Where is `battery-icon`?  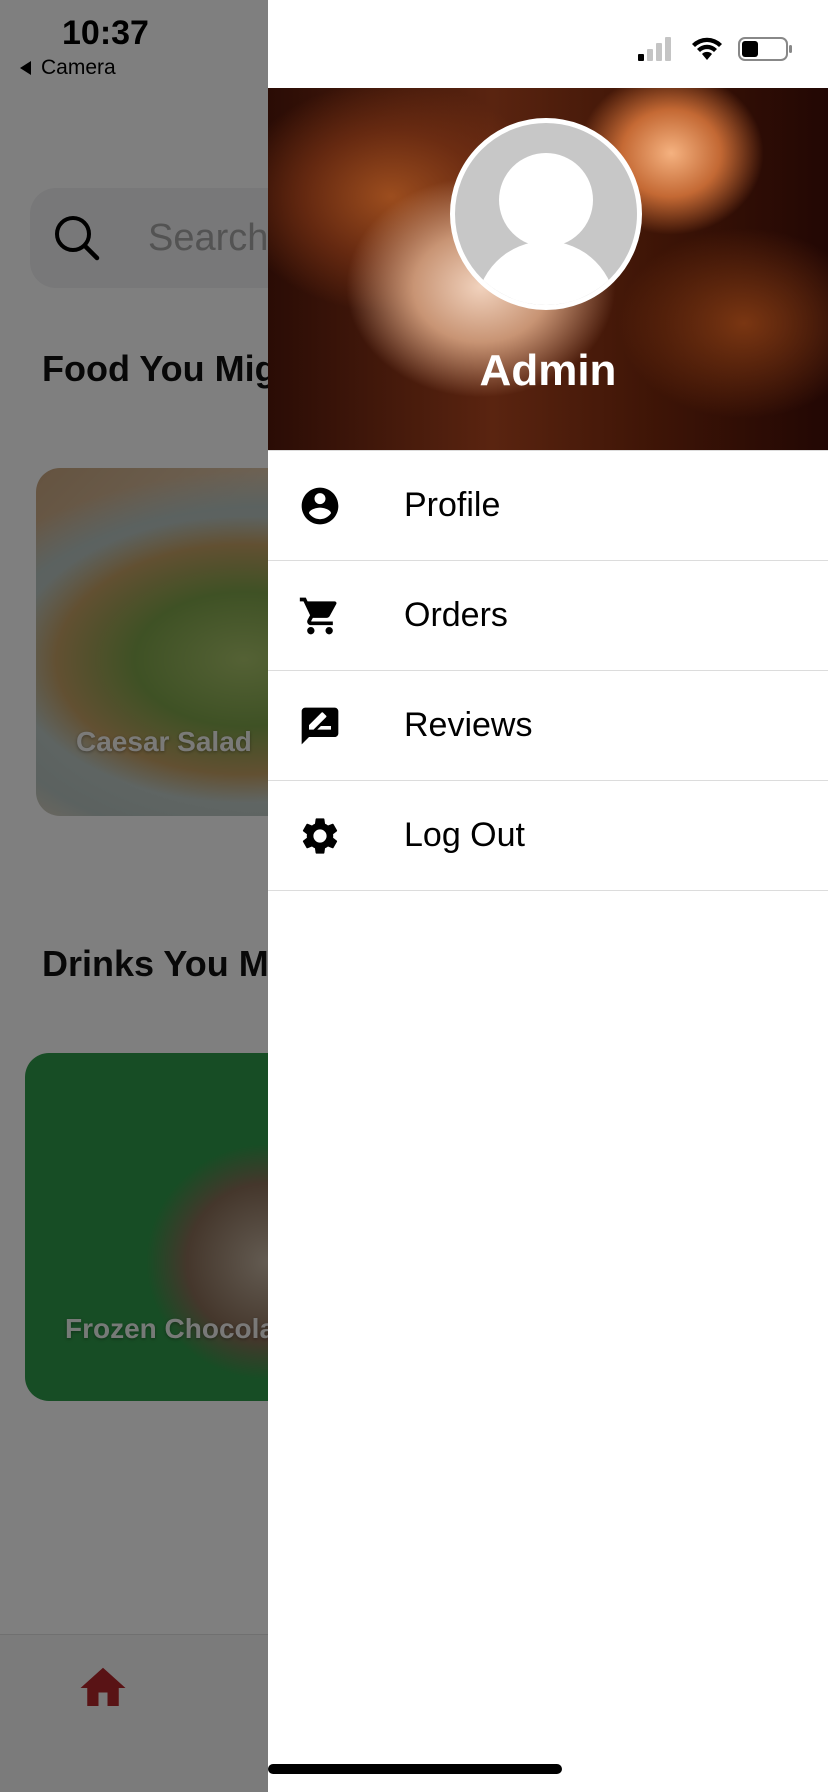 battery-icon is located at coordinates (766, 51).